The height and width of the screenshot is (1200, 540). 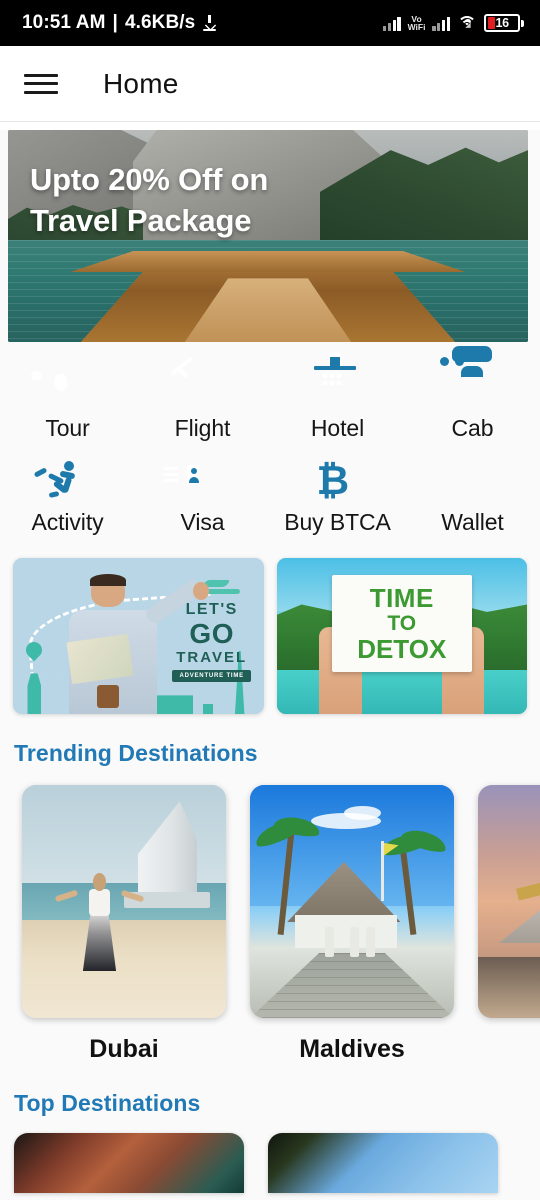 I want to click on battery-level: 16, so click(x=502, y=23).